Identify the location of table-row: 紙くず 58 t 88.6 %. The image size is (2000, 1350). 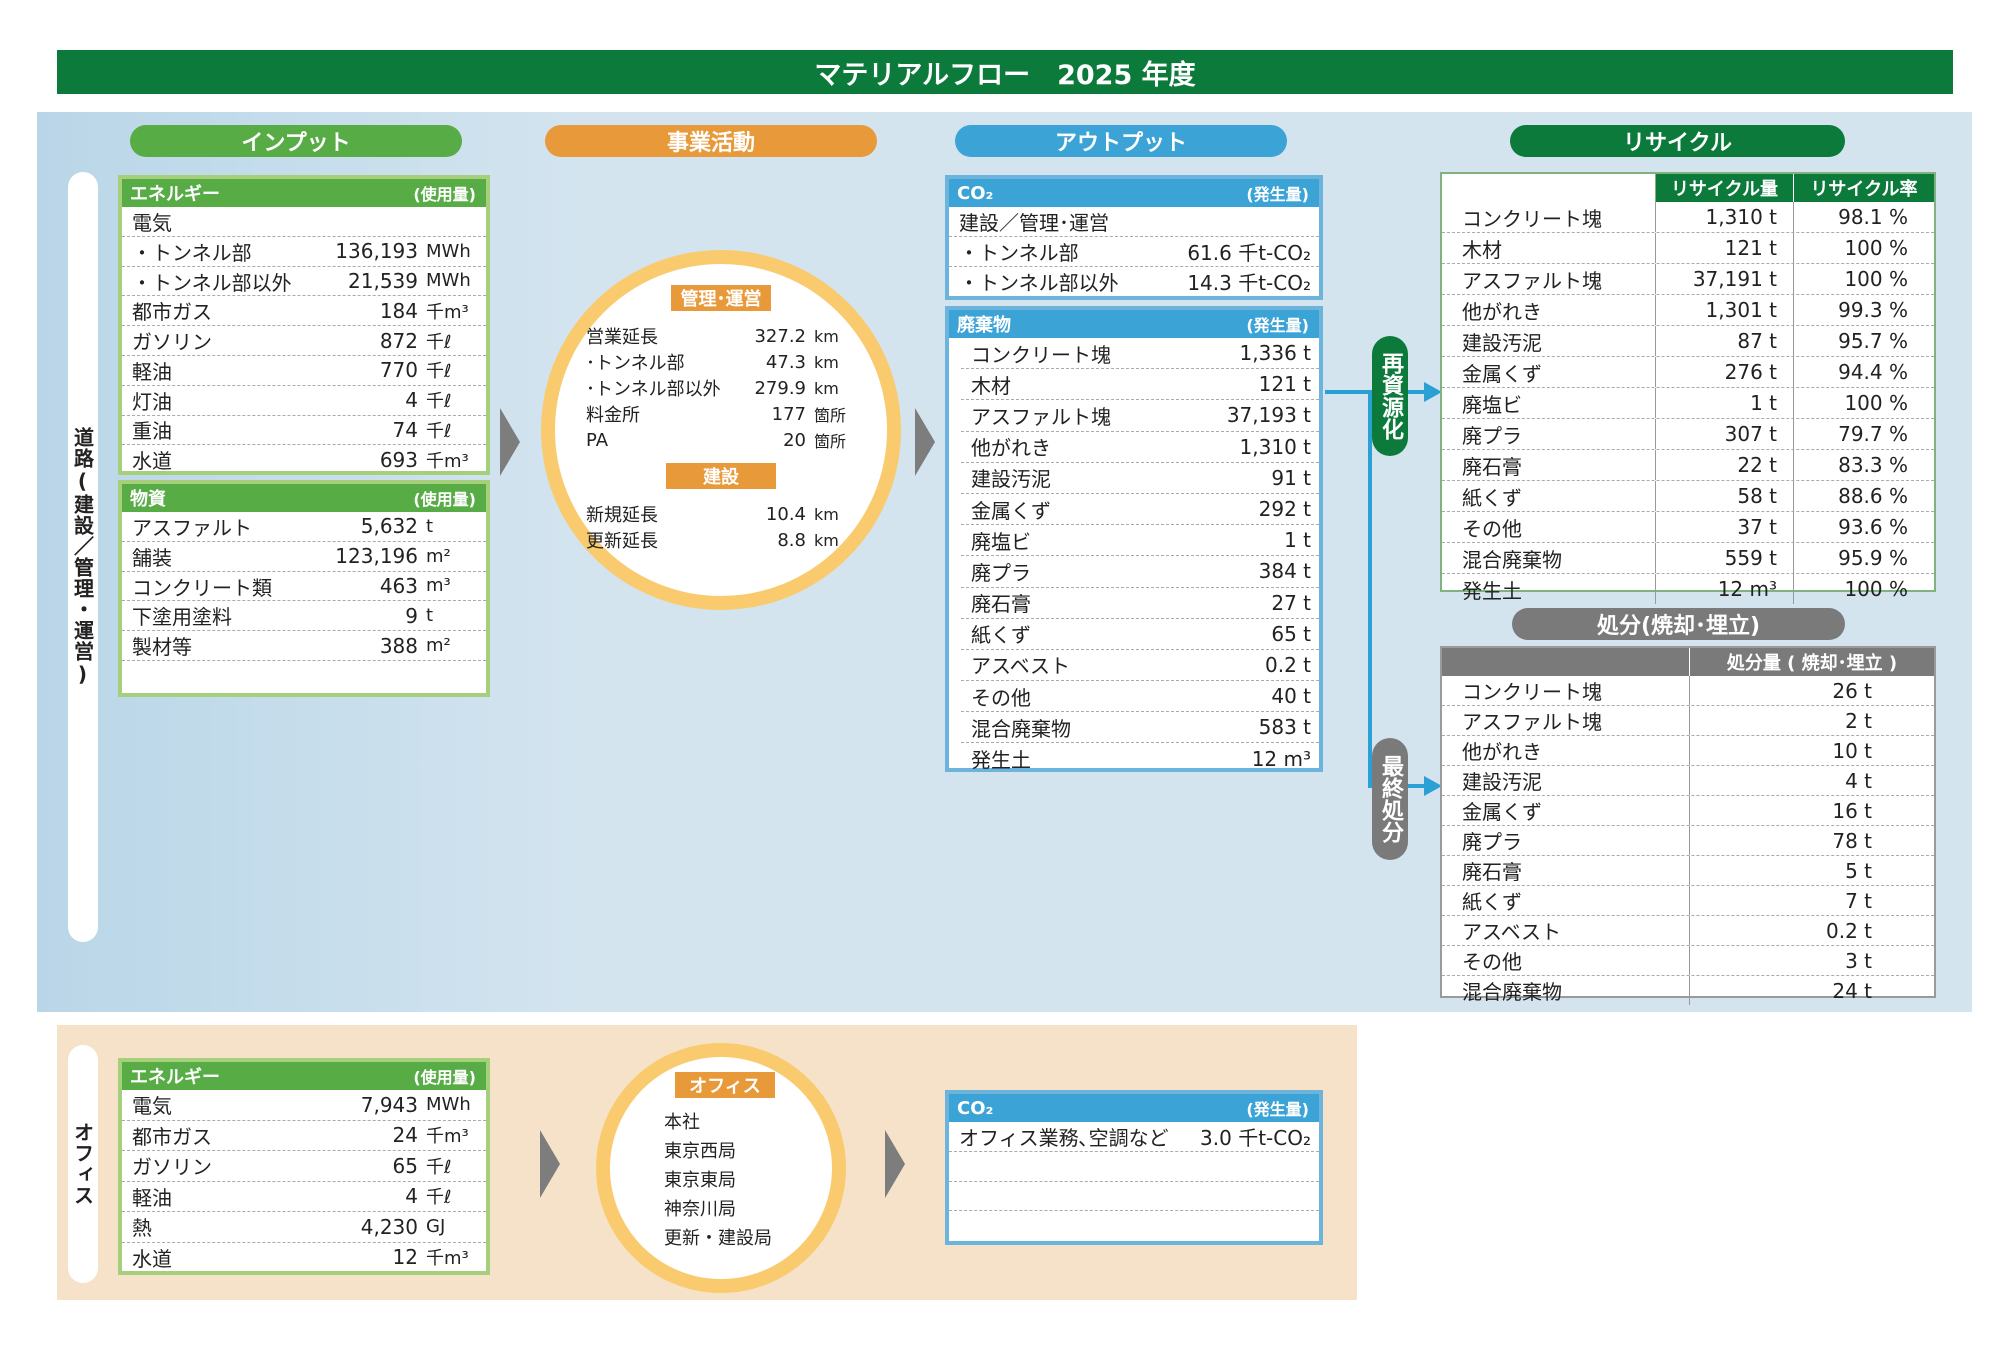
(1688, 496).